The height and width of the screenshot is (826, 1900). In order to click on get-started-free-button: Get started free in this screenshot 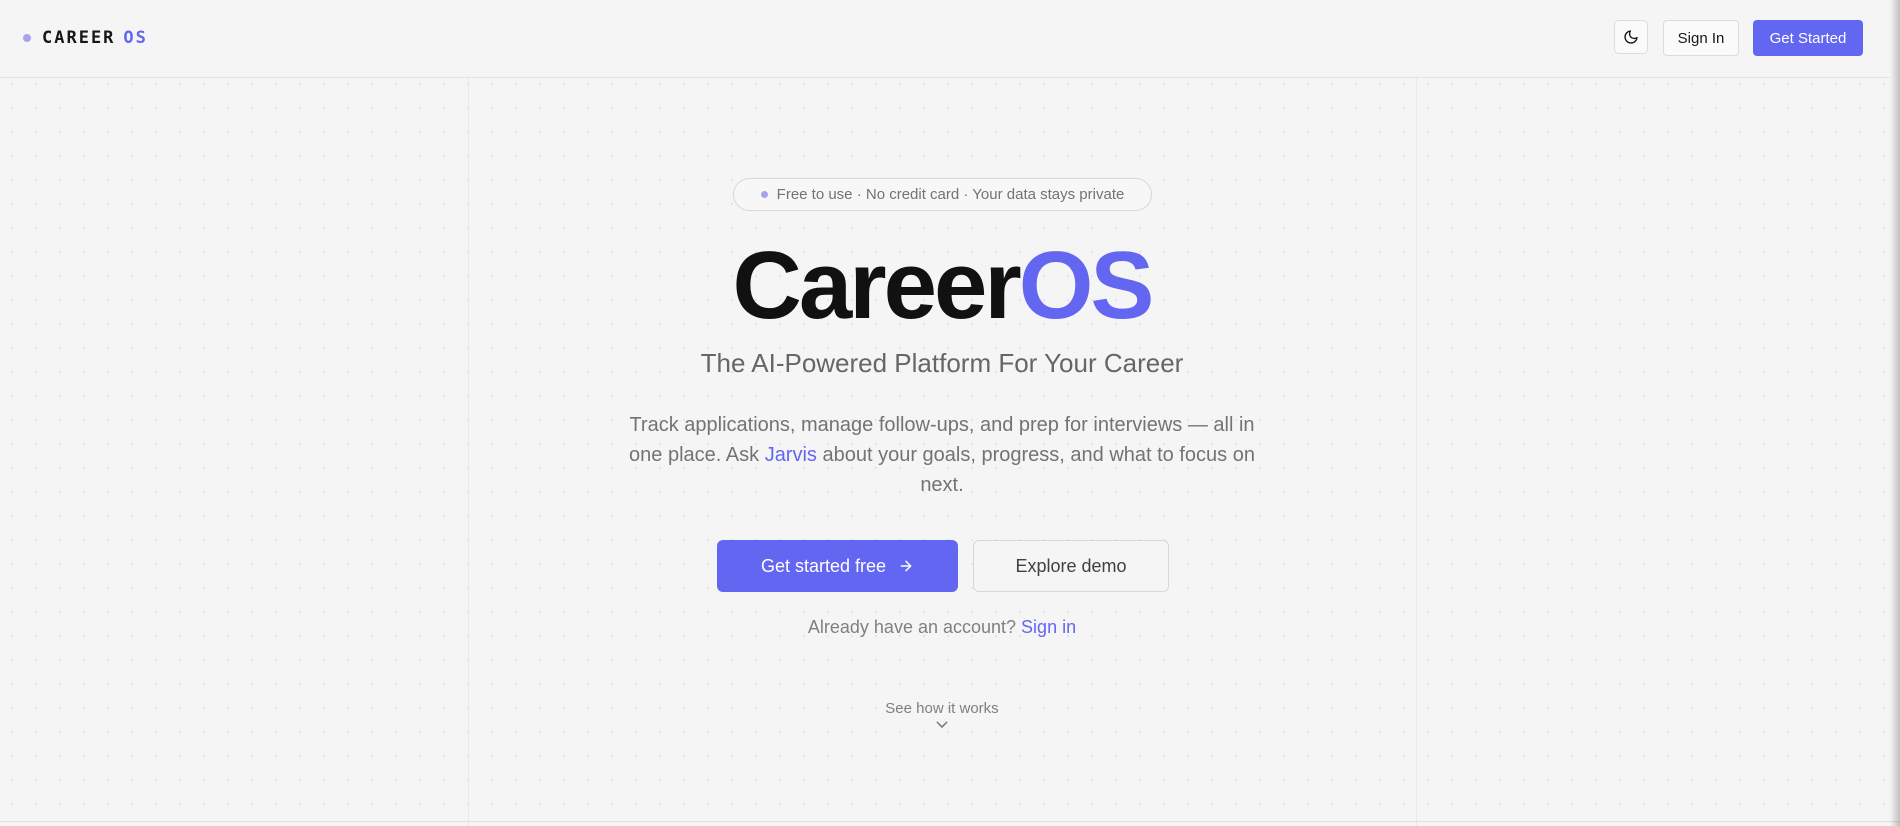, I will do `click(837, 566)`.